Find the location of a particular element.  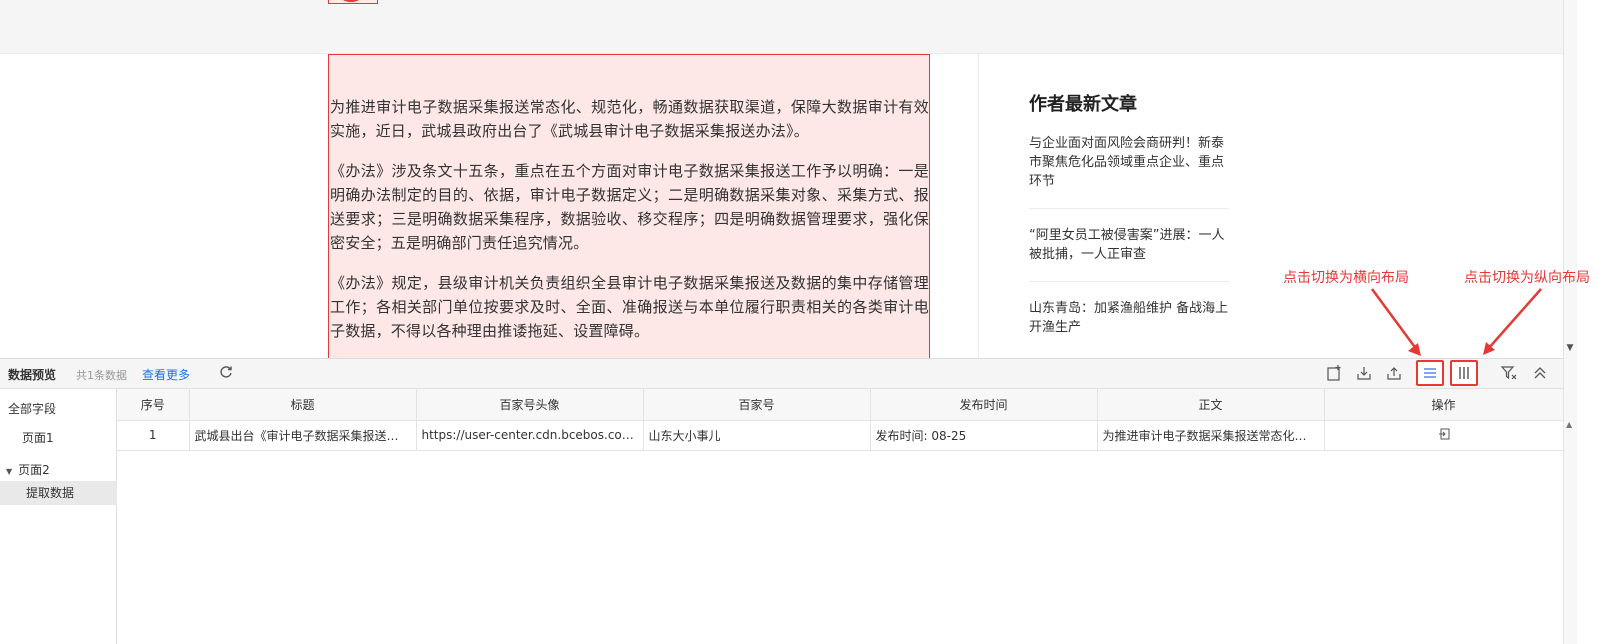

table-cell: 山东大小事儿 is located at coordinates (757, 435).